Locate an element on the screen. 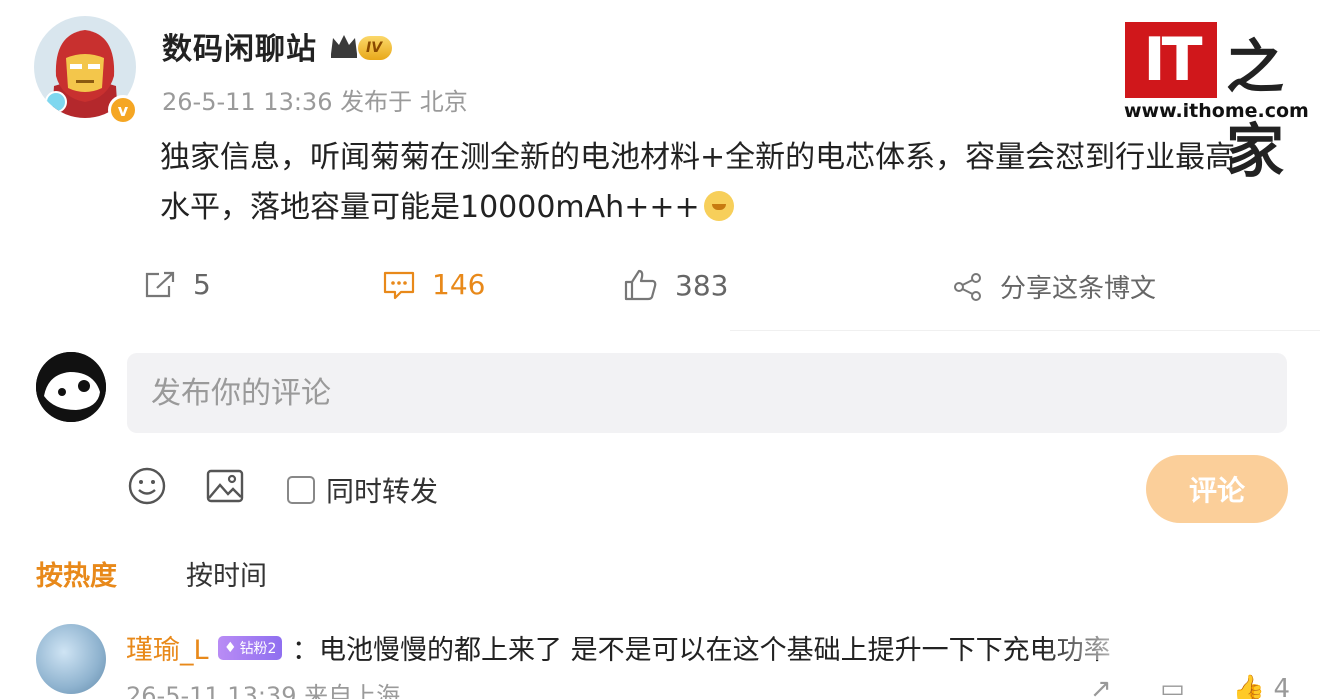  also-repost-checkbox is located at coordinates (301, 490).